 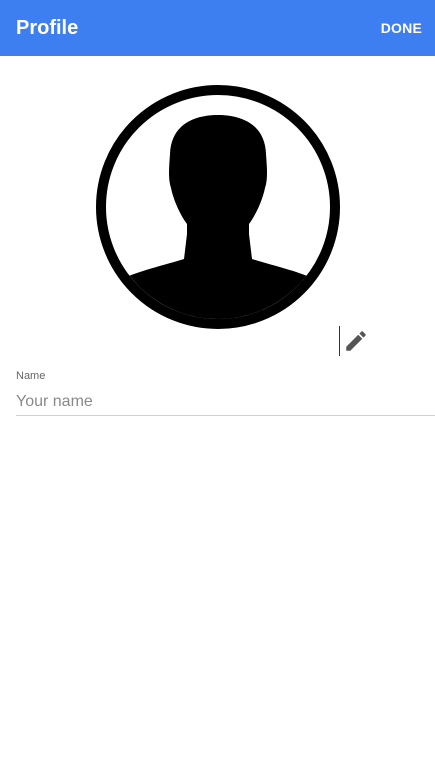 What do you see at coordinates (339, 341) in the screenshot?
I see `edit-divider` at bounding box center [339, 341].